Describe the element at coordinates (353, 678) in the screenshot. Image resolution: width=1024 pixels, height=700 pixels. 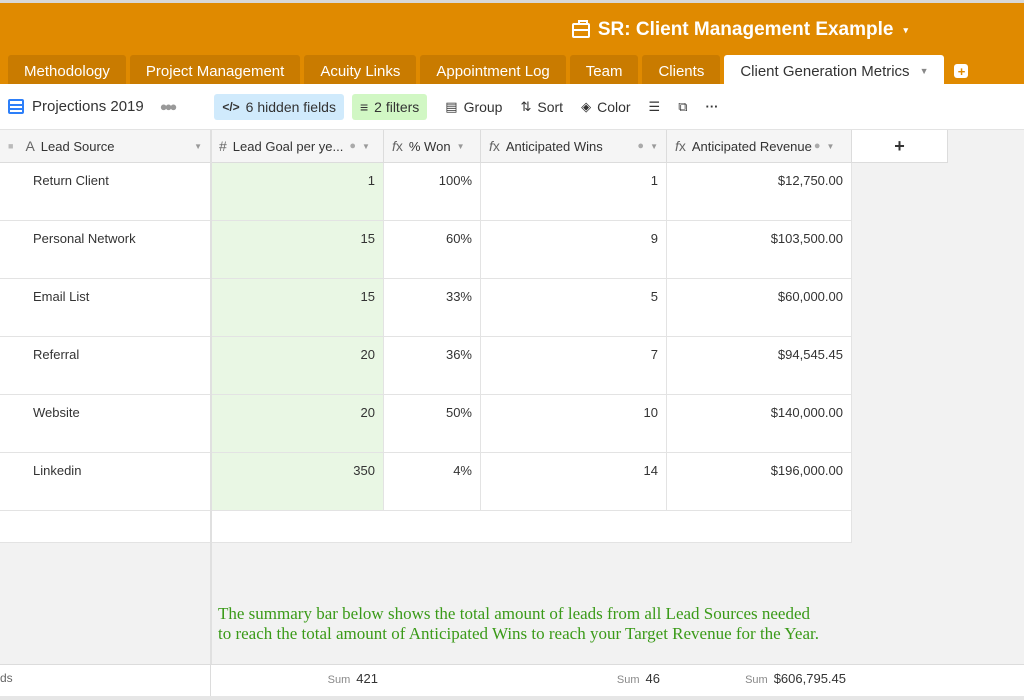
I see `summary-lead-goal: Sum 421` at that location.